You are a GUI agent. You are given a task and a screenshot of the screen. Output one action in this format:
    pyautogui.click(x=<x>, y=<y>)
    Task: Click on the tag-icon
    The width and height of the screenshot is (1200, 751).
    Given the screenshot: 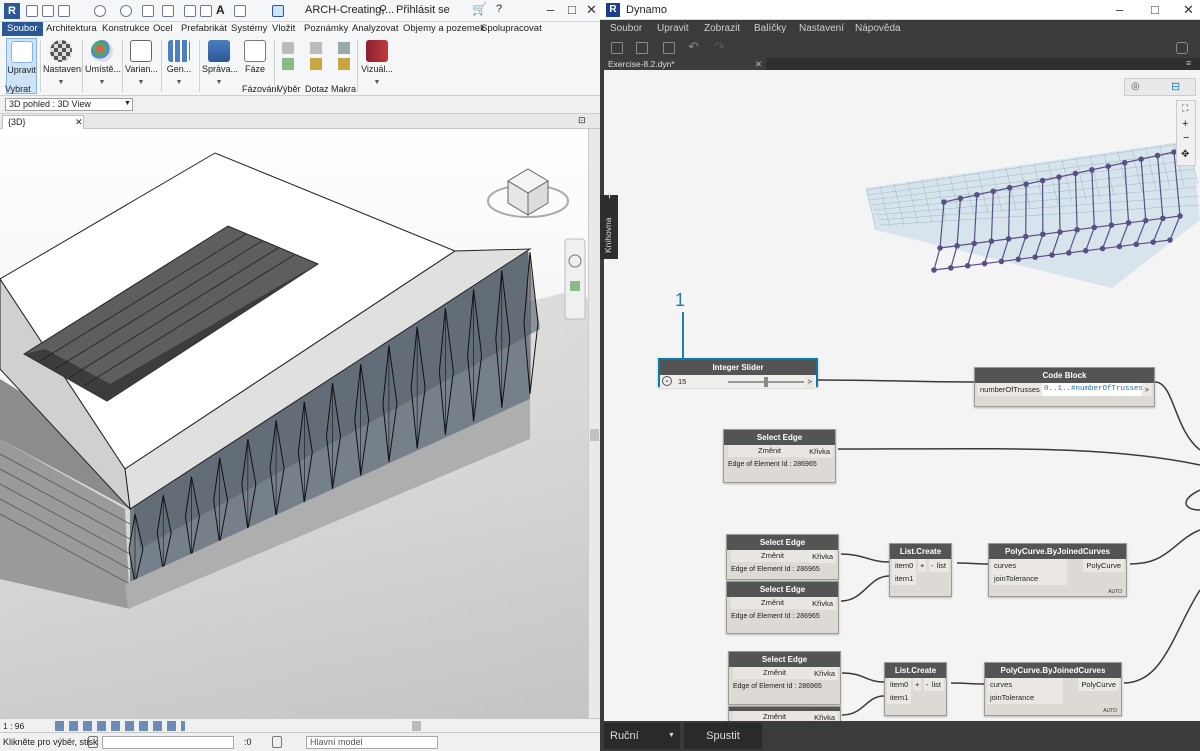 What is the action you would take?
    pyautogui.click(x=206, y=11)
    